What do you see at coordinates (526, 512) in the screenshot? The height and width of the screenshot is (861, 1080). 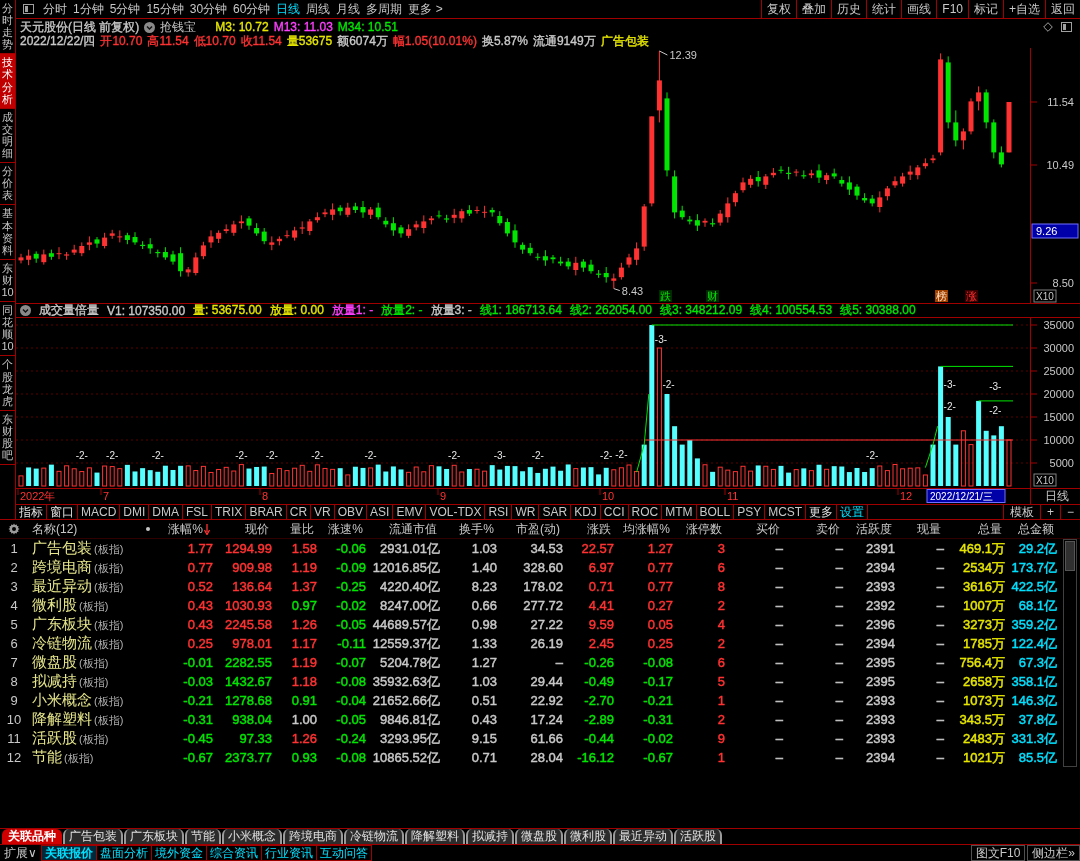 I see `indicator-tab: WR` at bounding box center [526, 512].